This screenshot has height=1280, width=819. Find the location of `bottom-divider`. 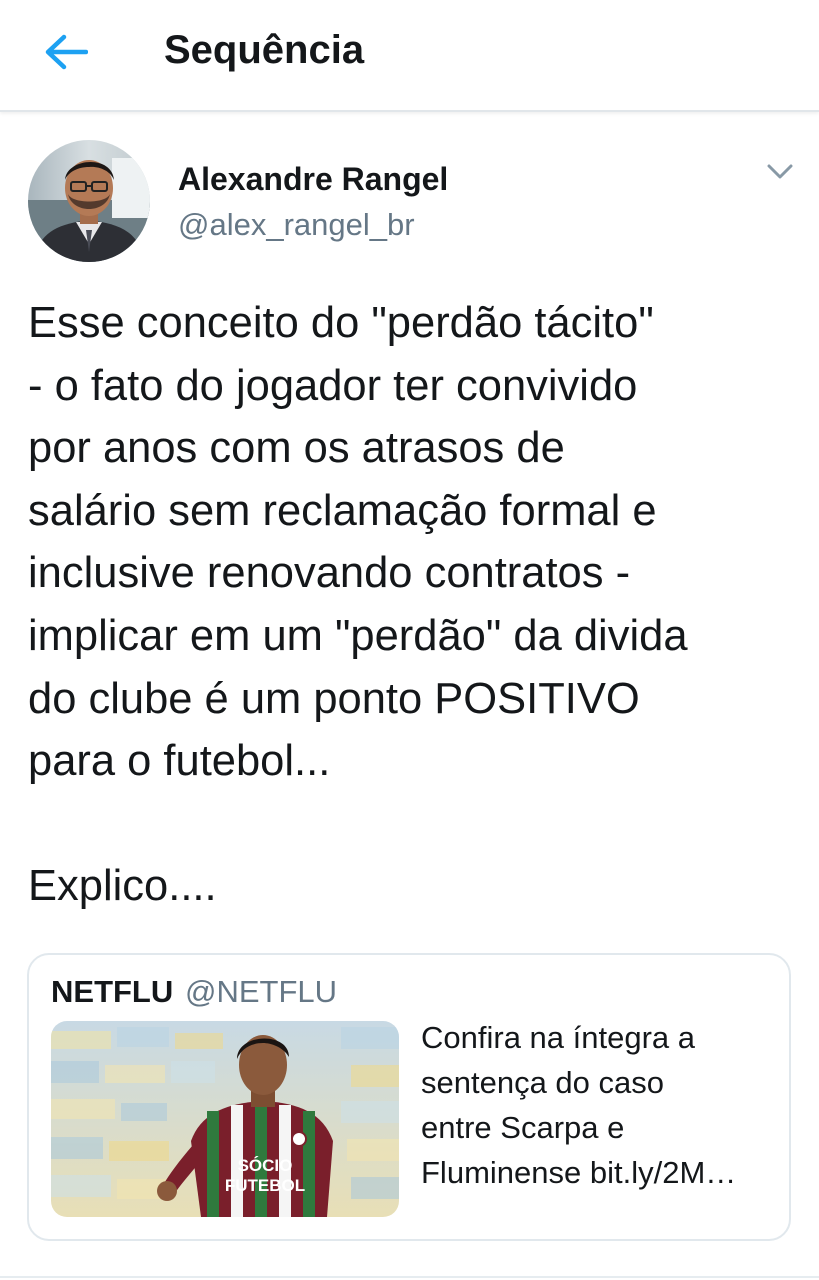

bottom-divider is located at coordinates (409, 1277).